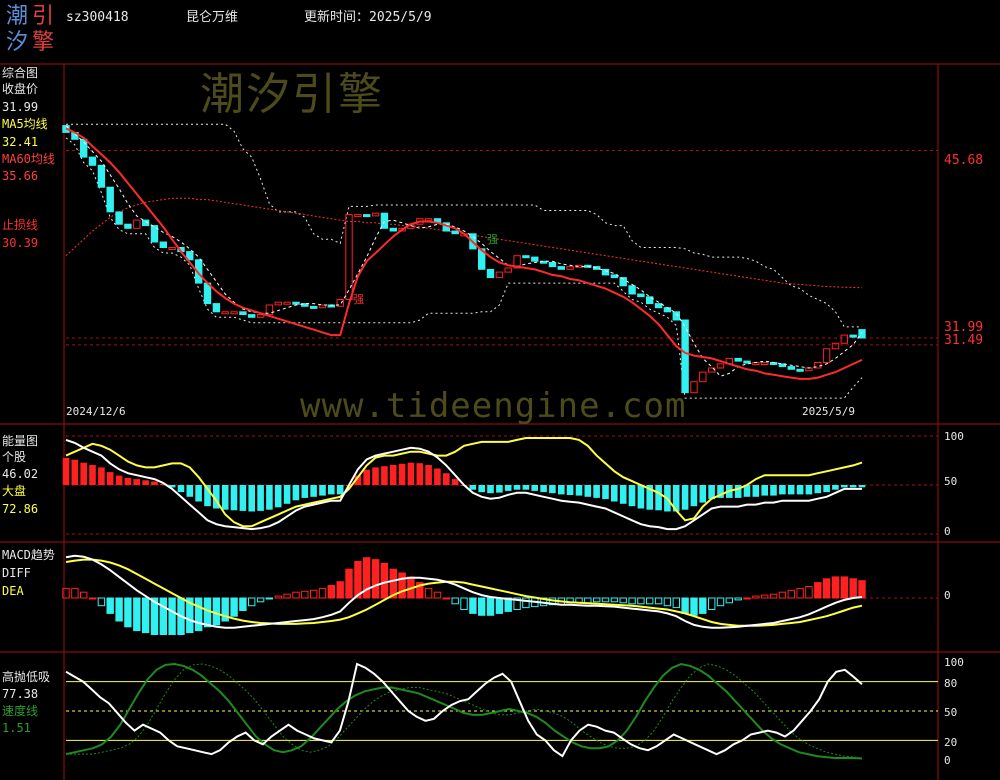 This screenshot has height=780, width=1000. I want to click on stop-value: 30.39, so click(20, 243).